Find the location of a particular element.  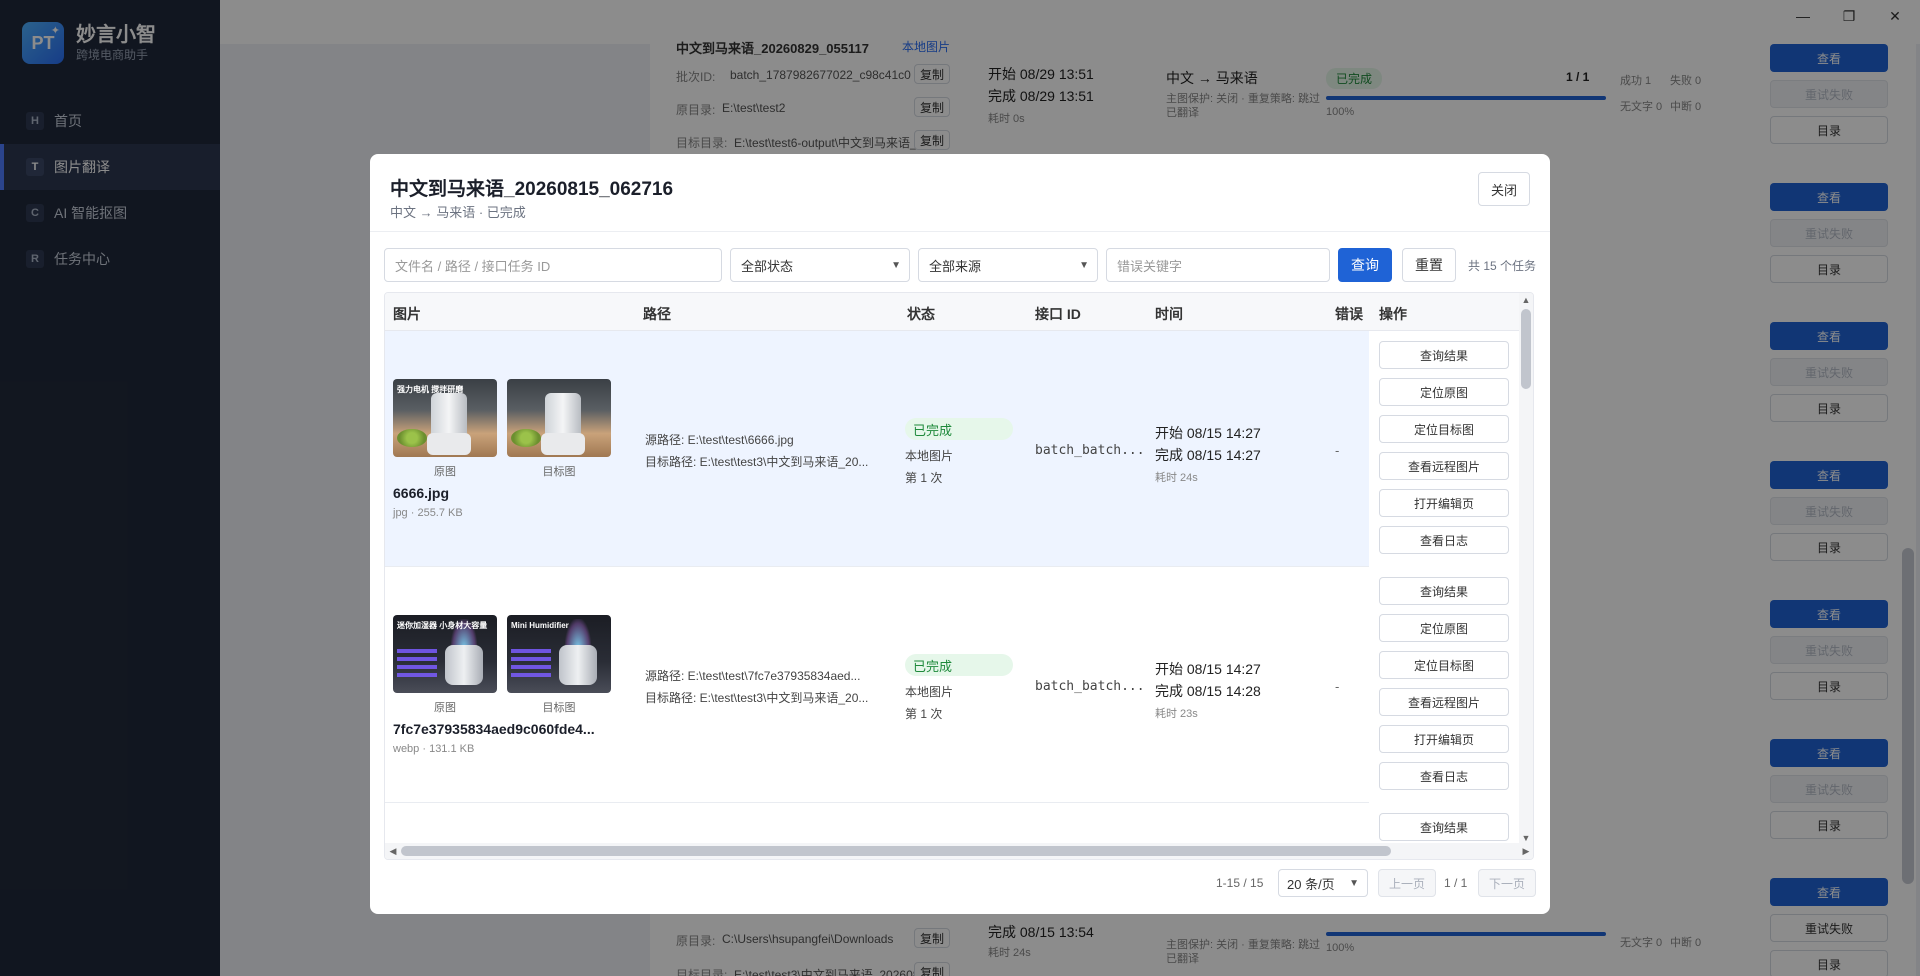

page-size-value: 20 条/页 is located at coordinates (1311, 884).